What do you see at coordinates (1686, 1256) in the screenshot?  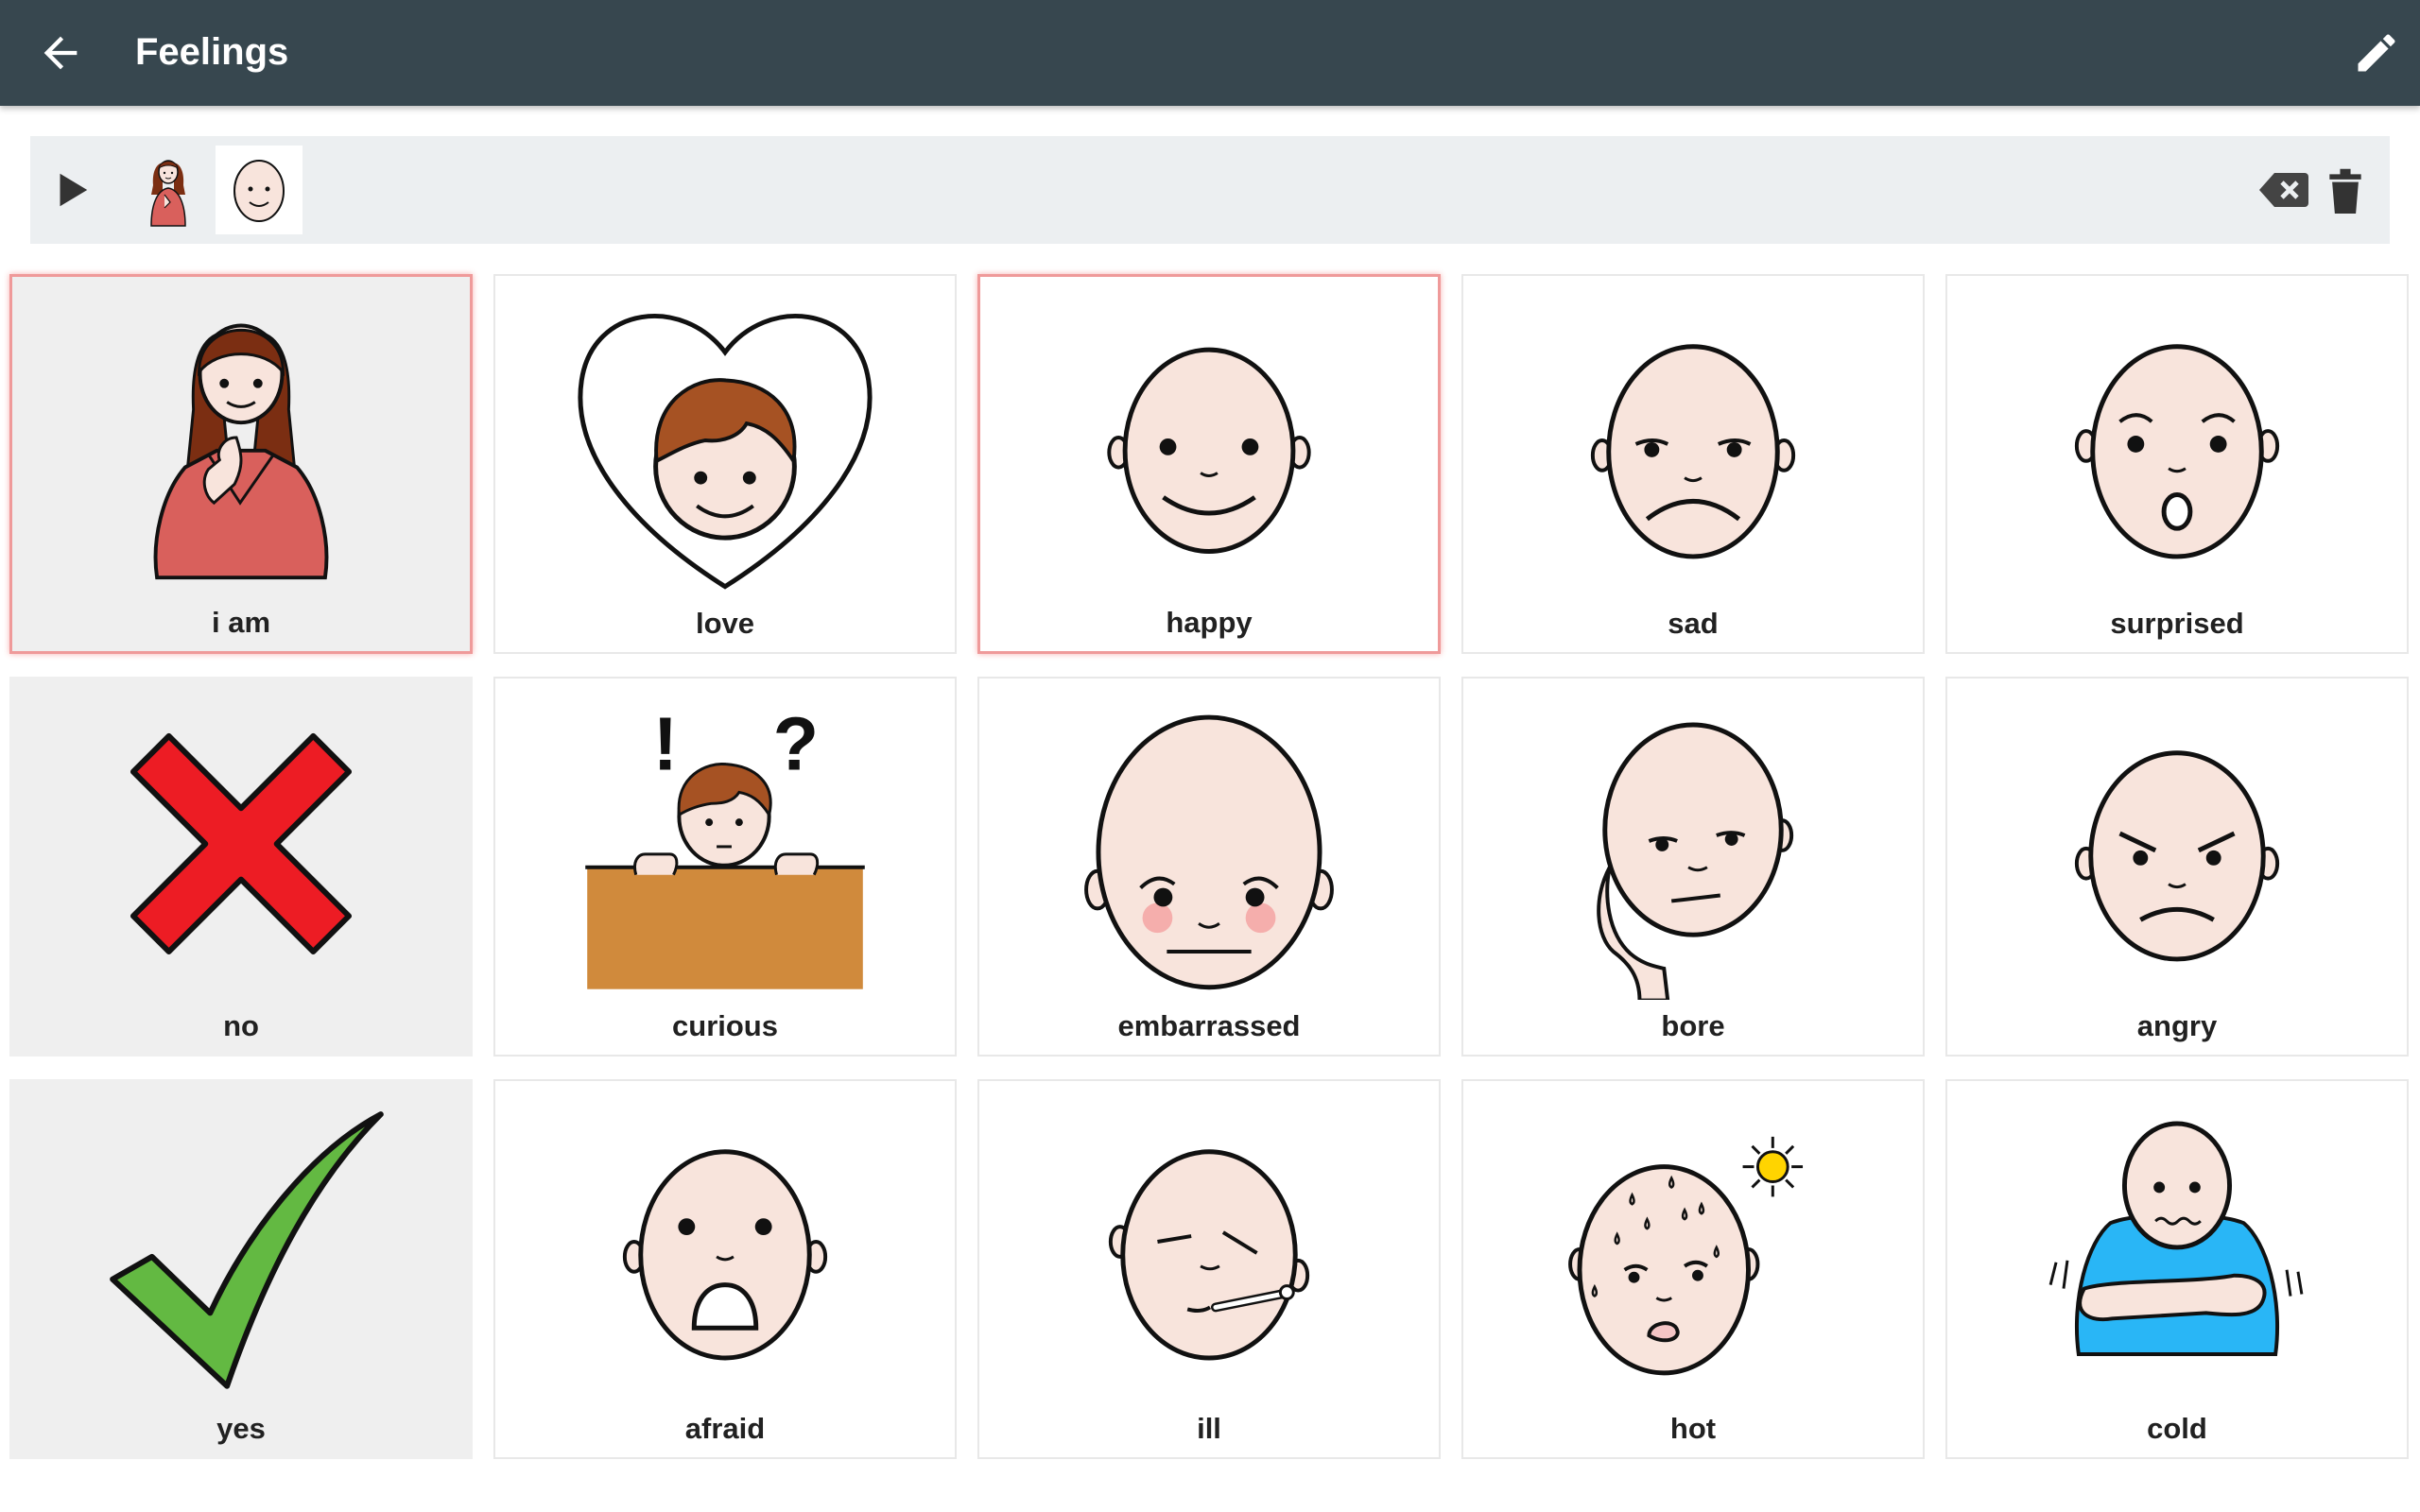 I see `hot-face-icon` at bounding box center [1686, 1256].